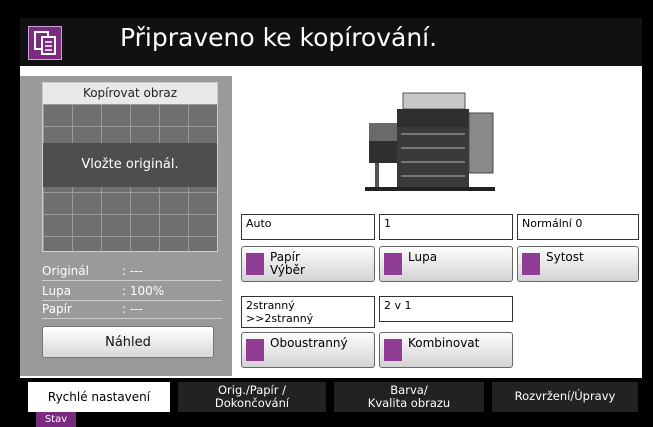 The image size is (653, 427). I want to click on paper-selection-button: Papír Výběr, so click(308, 264).